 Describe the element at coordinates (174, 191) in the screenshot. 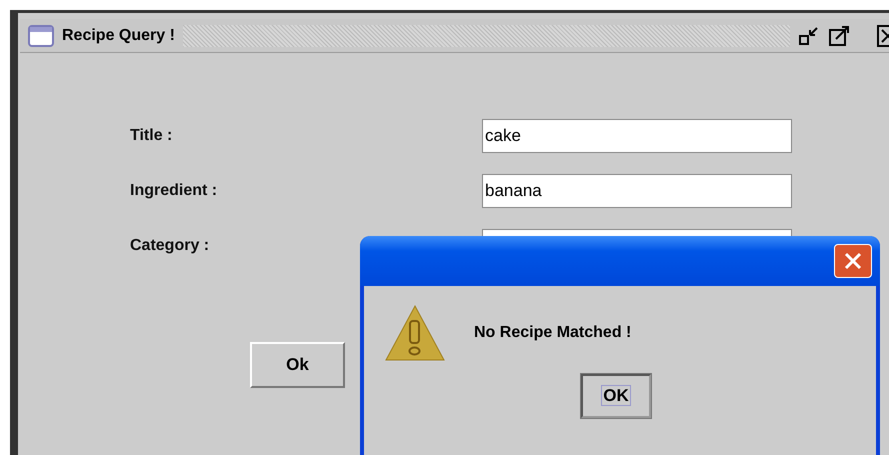

I see `field-label: Ingredient :` at that location.